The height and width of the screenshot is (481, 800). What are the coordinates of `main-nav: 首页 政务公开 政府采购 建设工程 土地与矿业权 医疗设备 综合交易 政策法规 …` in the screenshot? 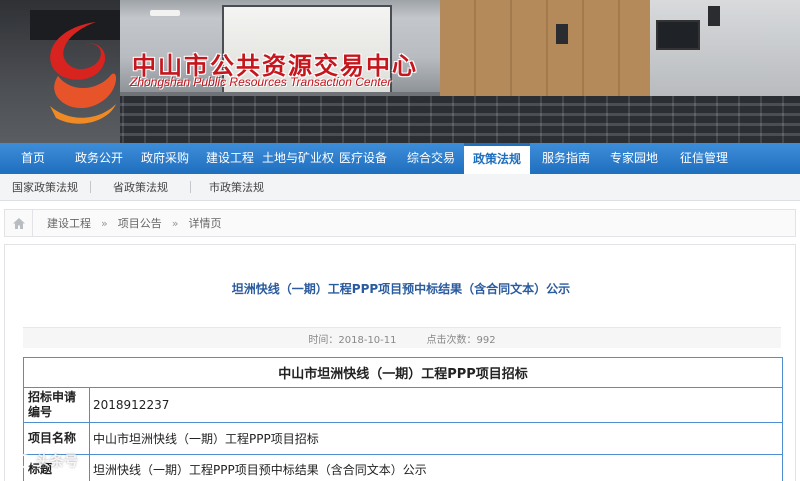 It's located at (400, 158).